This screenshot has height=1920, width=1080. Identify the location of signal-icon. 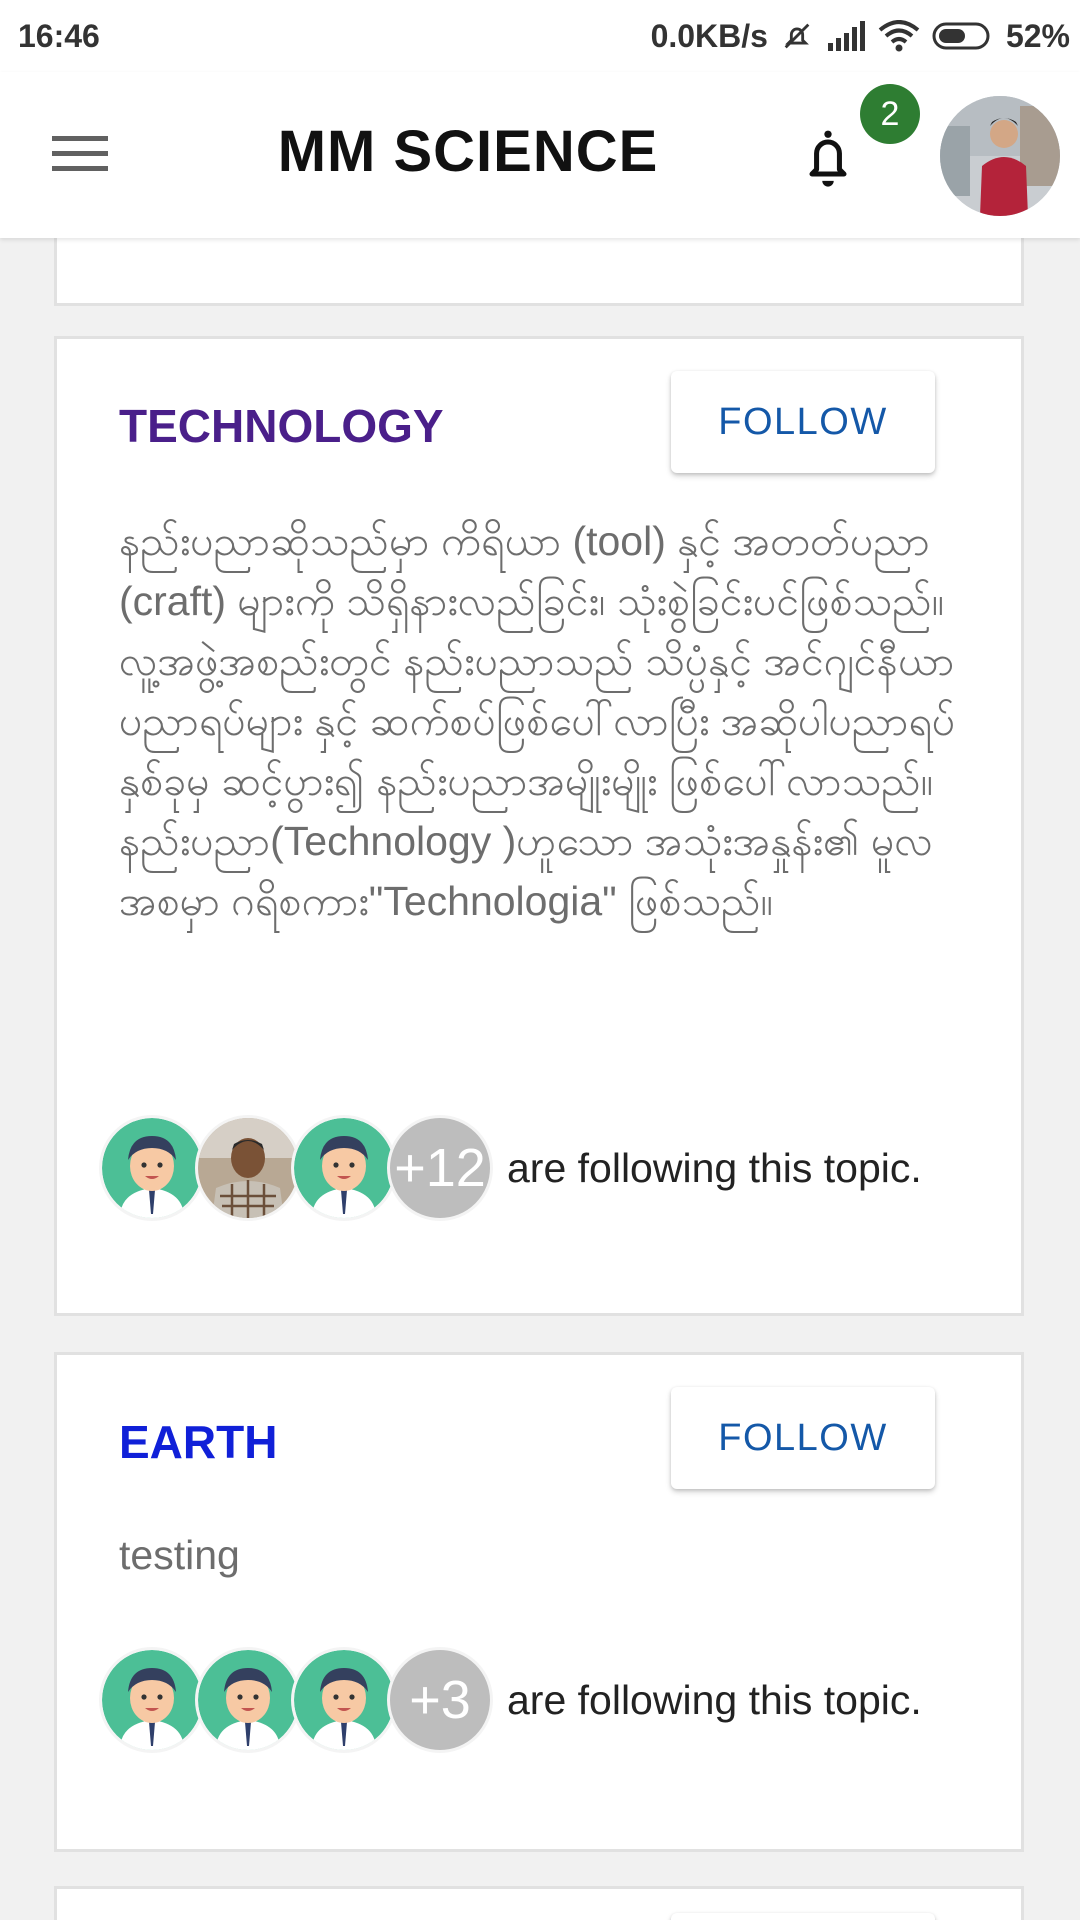
(846, 36).